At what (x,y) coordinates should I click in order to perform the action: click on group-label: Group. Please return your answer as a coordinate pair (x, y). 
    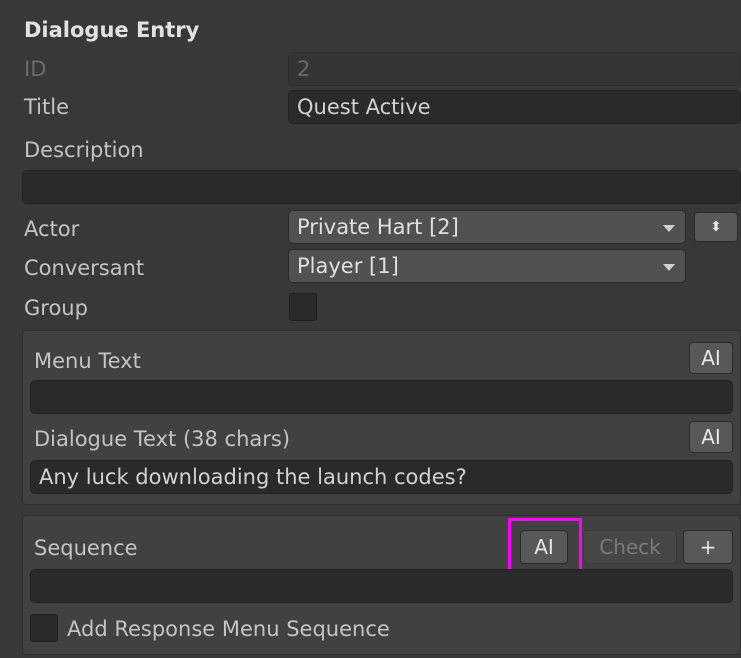
    Looking at the image, I should click on (56, 308).